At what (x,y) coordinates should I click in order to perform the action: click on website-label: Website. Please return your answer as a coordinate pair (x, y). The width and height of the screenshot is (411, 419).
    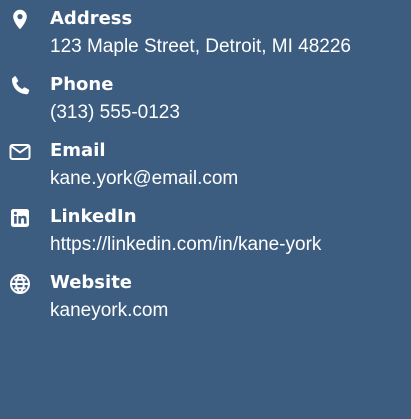
    Looking at the image, I should click on (91, 282).